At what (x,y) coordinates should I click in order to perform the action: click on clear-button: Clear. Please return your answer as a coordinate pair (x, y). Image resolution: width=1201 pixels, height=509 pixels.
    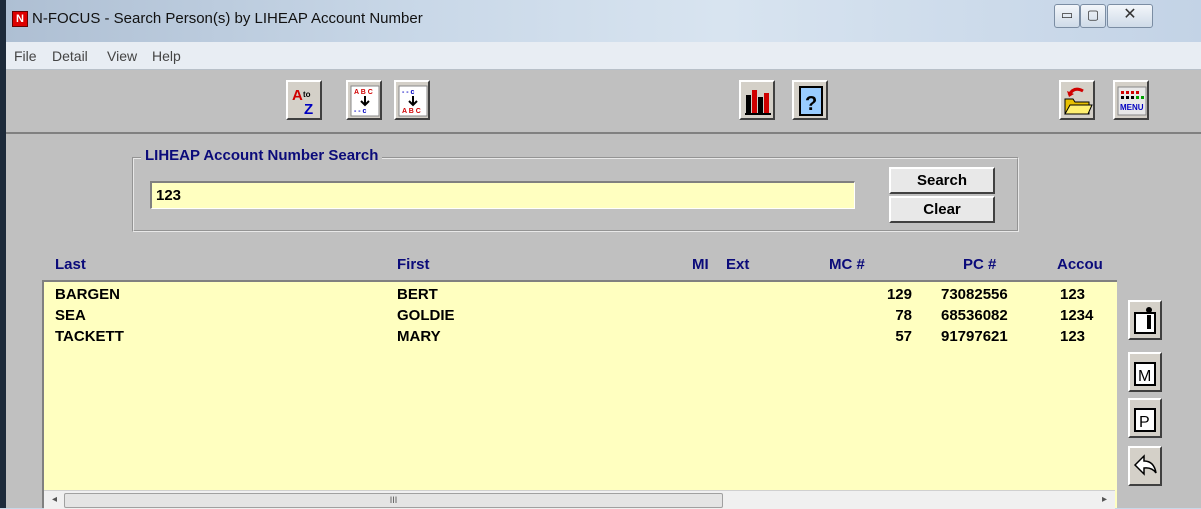
    Looking at the image, I should click on (942, 209).